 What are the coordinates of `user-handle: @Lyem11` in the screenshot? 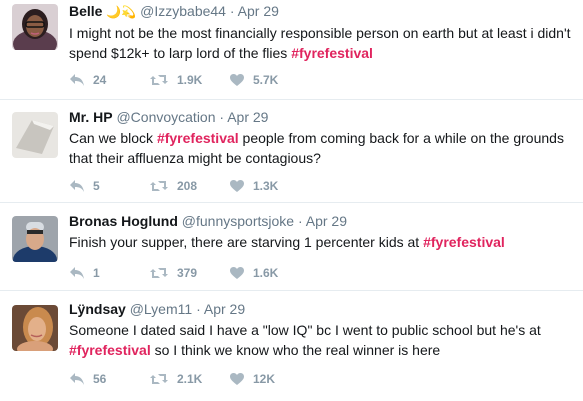 It's located at (161, 309).